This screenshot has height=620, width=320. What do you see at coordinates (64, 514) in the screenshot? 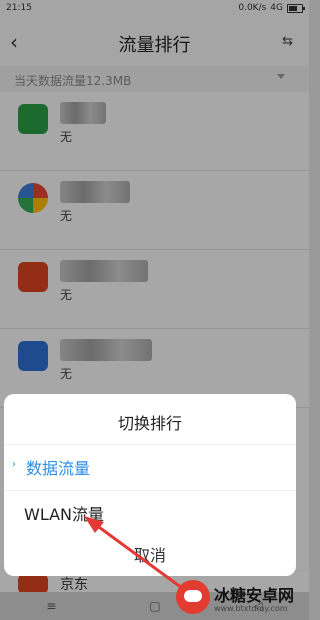
I see `option-label: WLAN流量` at bounding box center [64, 514].